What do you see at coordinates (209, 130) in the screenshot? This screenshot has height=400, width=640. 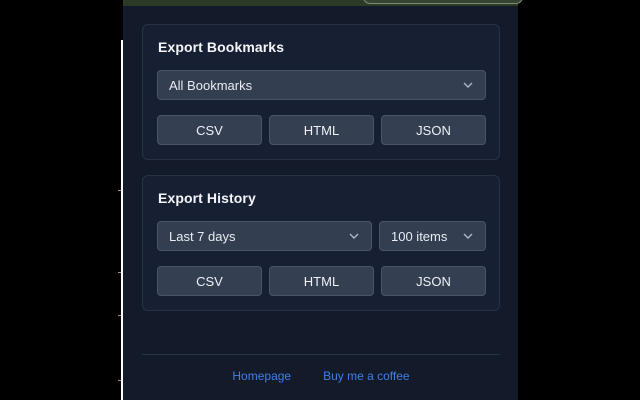 I see `export-bookmarks-csv-button: CSV` at bounding box center [209, 130].